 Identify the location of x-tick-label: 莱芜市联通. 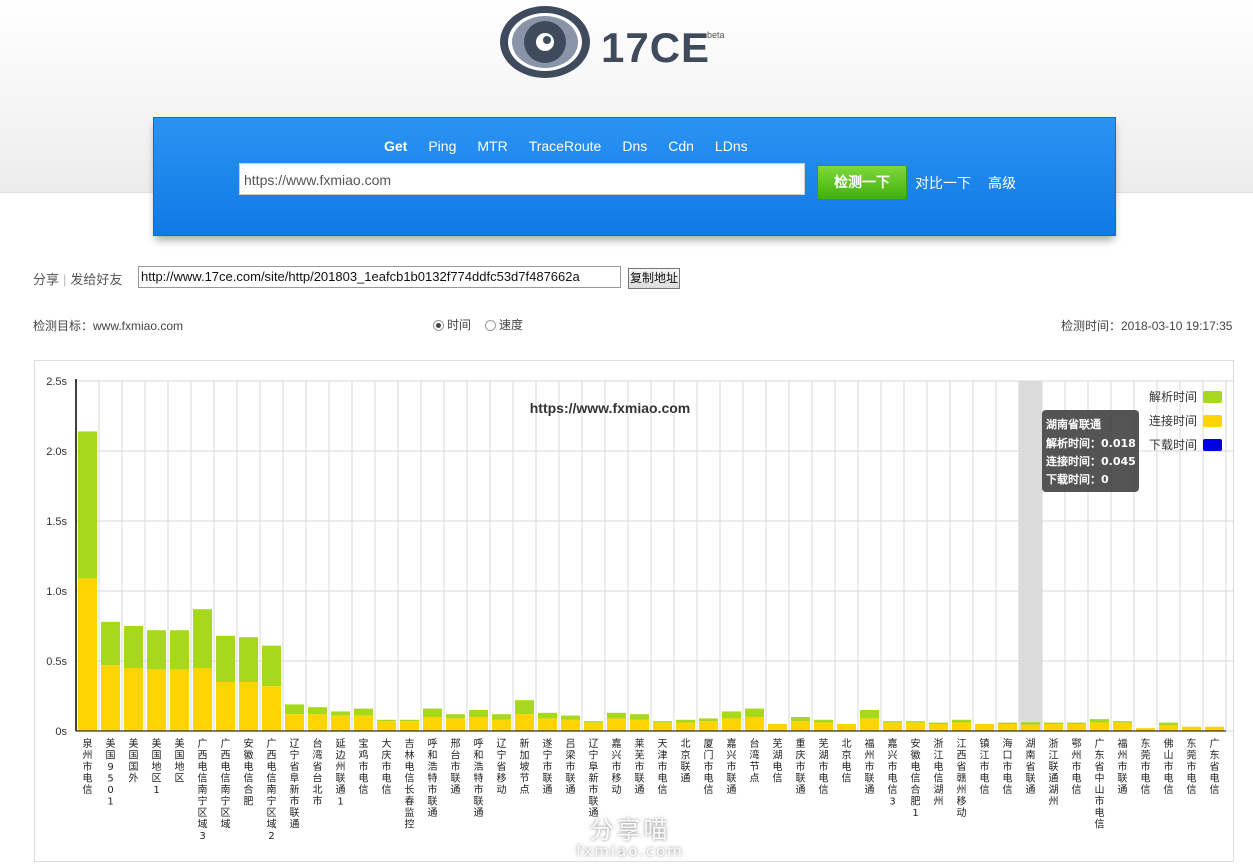
(640, 767).